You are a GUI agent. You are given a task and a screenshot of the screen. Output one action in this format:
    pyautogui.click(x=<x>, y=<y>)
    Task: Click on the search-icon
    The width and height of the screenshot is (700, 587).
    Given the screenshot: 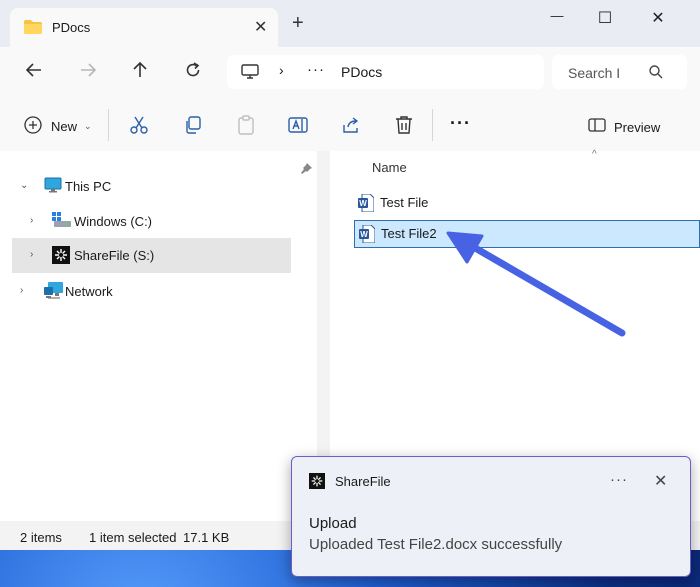 What is the action you would take?
    pyautogui.click(x=656, y=73)
    